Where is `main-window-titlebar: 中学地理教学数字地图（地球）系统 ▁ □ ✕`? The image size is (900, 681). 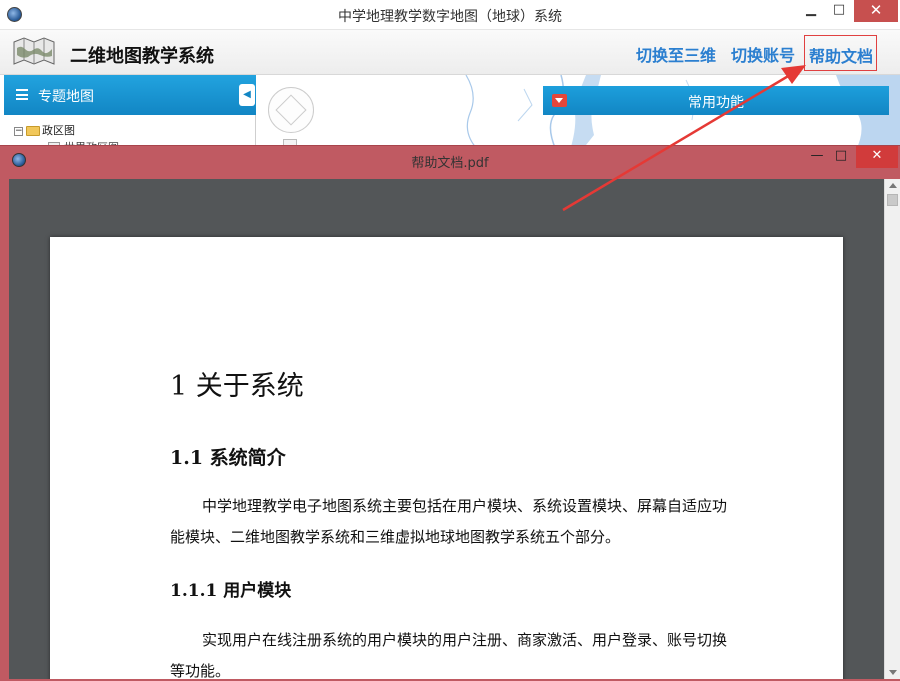 main-window-titlebar: 中学地理教学数字地图（地球）系统 ▁ □ ✕ is located at coordinates (450, 15).